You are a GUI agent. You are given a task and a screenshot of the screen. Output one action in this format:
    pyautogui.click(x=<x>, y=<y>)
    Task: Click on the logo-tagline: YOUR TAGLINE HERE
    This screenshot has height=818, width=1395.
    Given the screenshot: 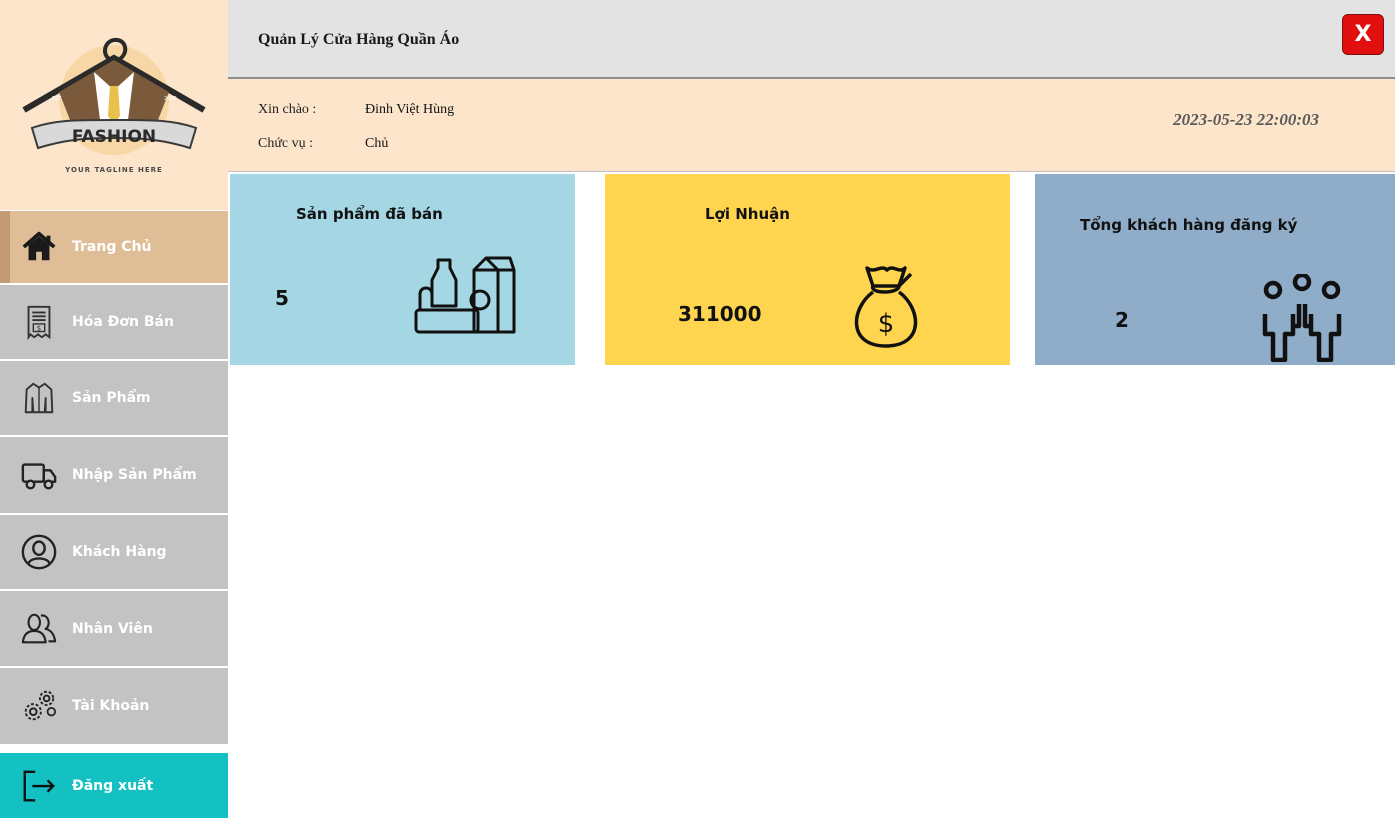 What is the action you would take?
    pyautogui.click(x=114, y=170)
    